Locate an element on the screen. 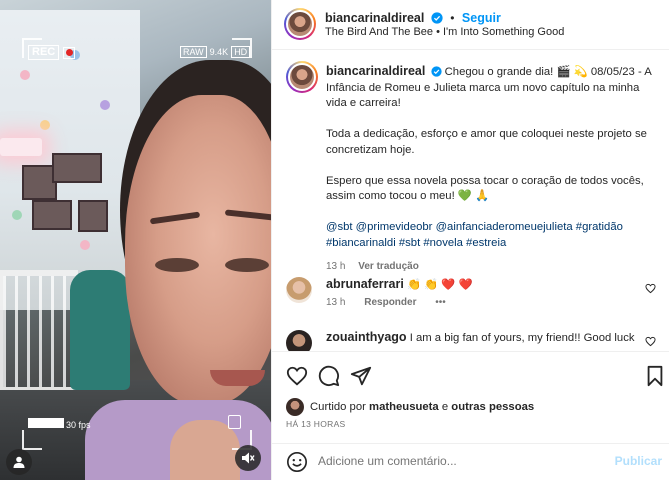  liked-by-prefix: Curtido por is located at coordinates (338, 407).